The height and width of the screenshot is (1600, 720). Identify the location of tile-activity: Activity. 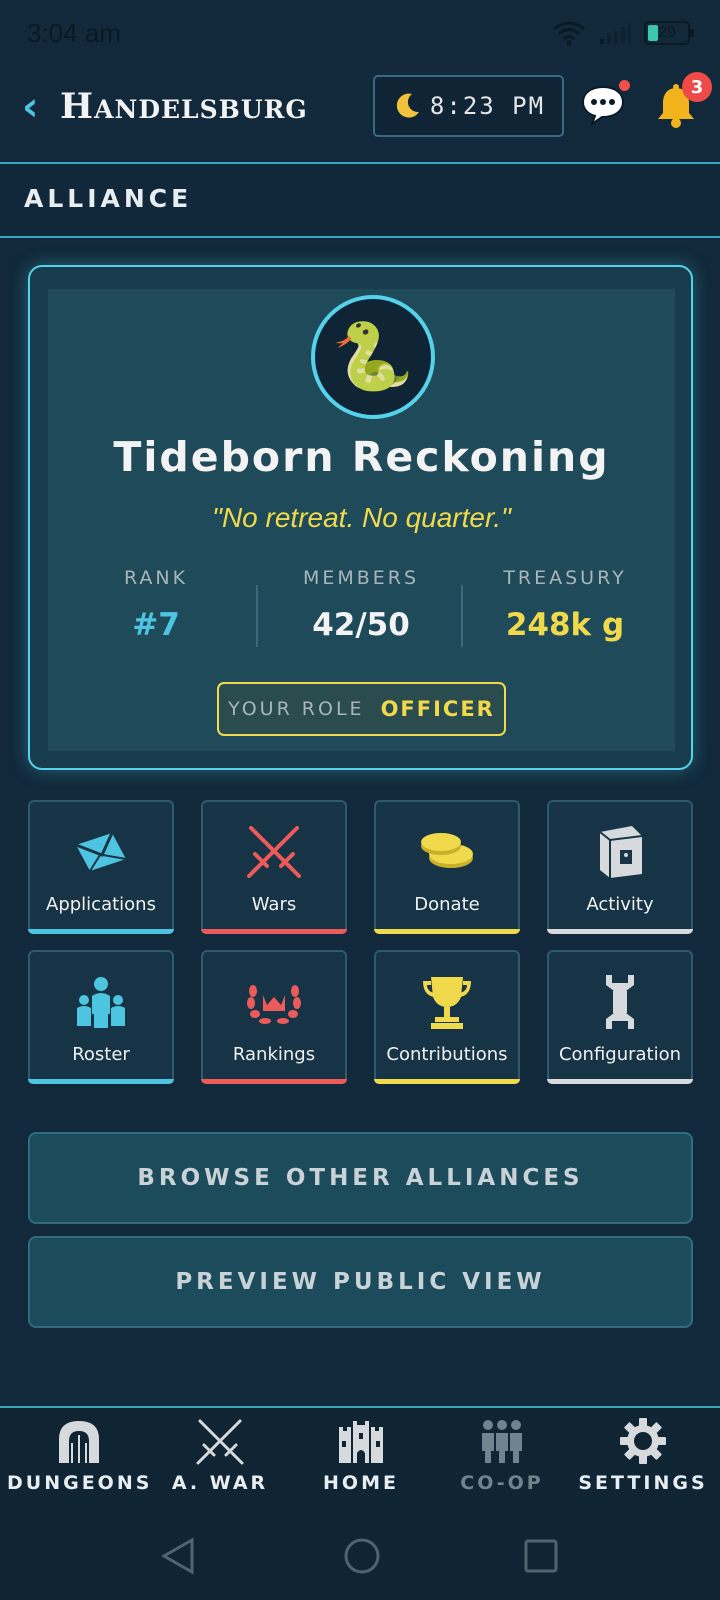
(620, 867).